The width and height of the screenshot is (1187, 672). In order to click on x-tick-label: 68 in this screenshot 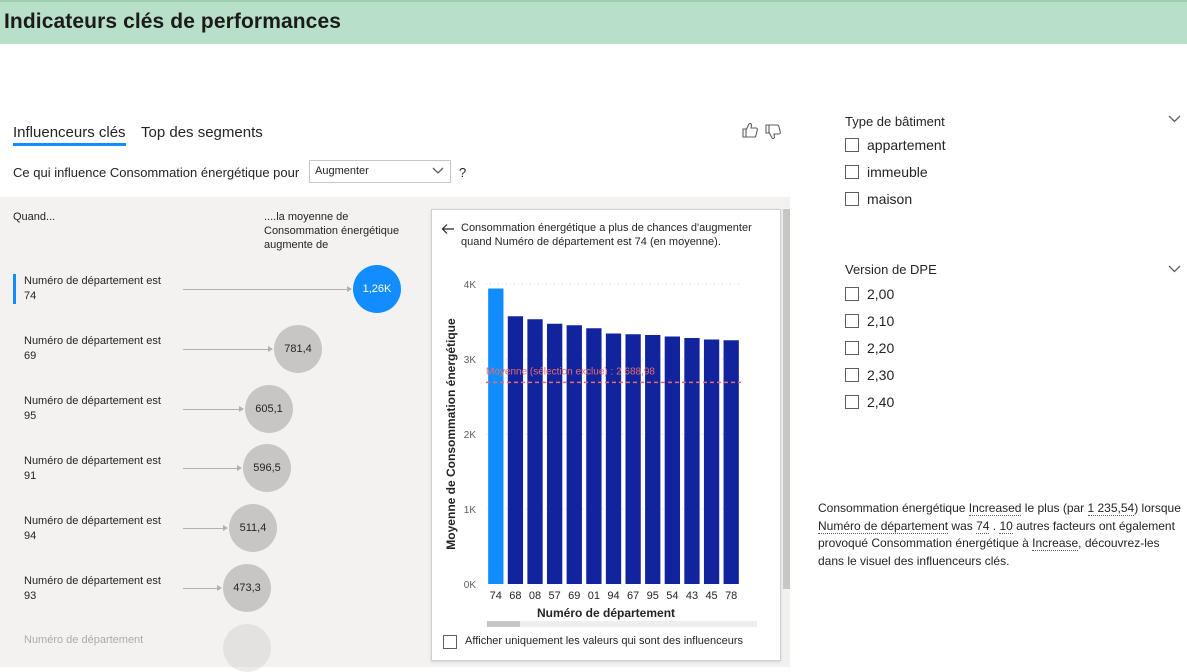, I will do `click(515, 596)`.